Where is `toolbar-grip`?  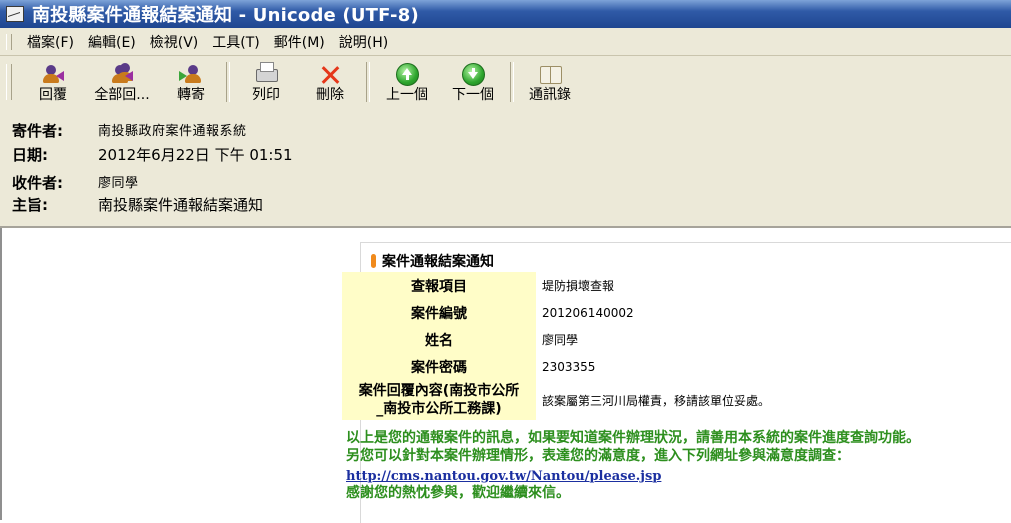
toolbar-grip is located at coordinates (9, 82).